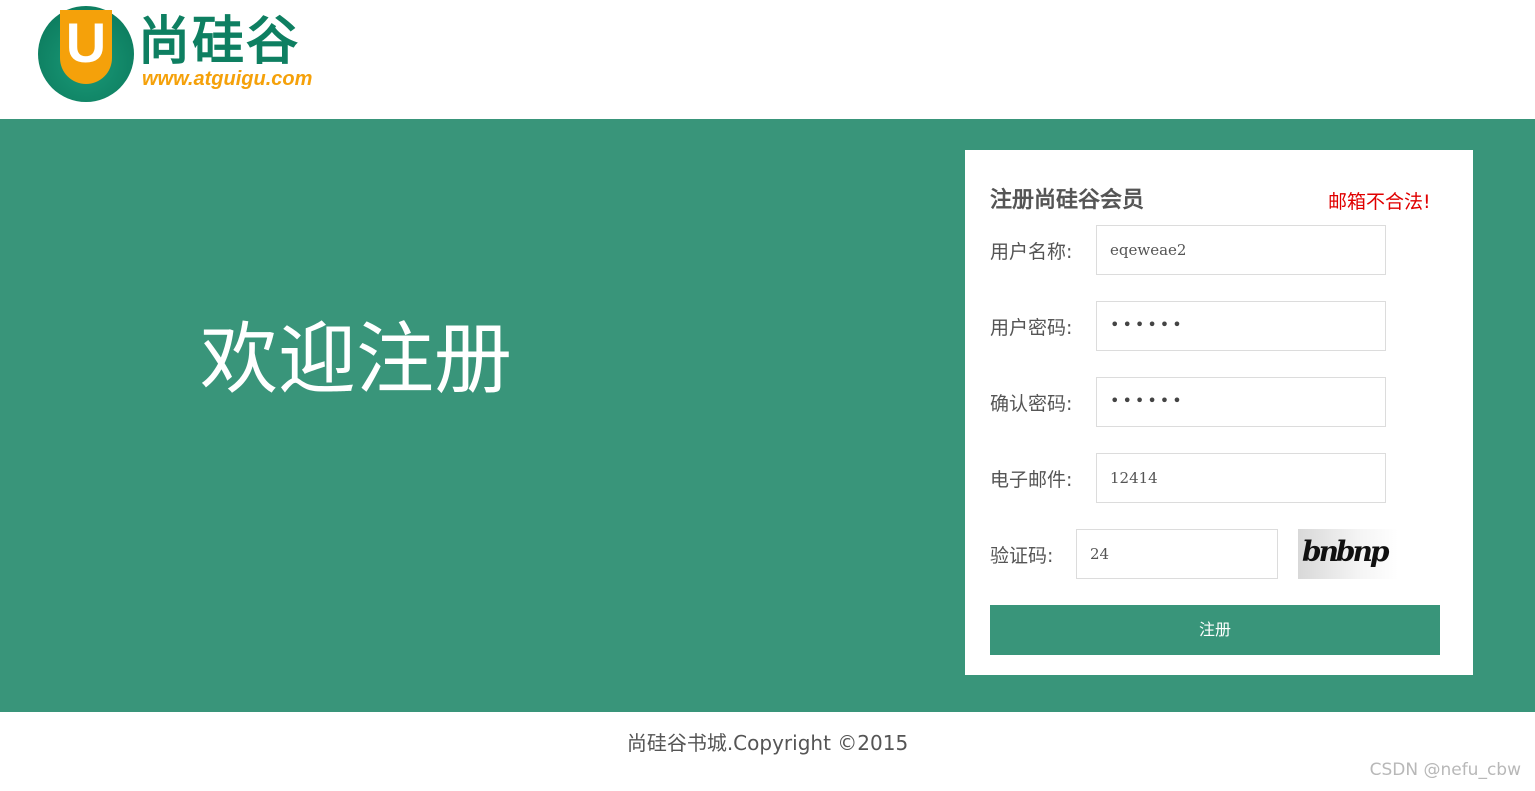  I want to click on username-input: eqeweae2, so click(1241, 250).